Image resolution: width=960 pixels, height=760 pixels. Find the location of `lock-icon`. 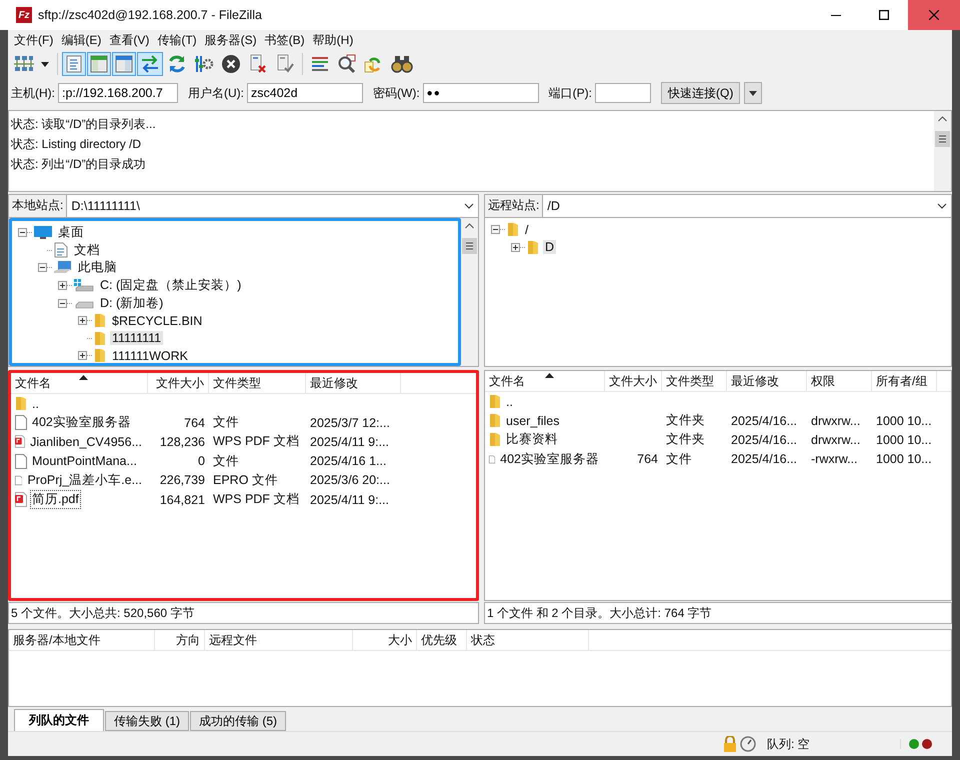

lock-icon is located at coordinates (730, 744).